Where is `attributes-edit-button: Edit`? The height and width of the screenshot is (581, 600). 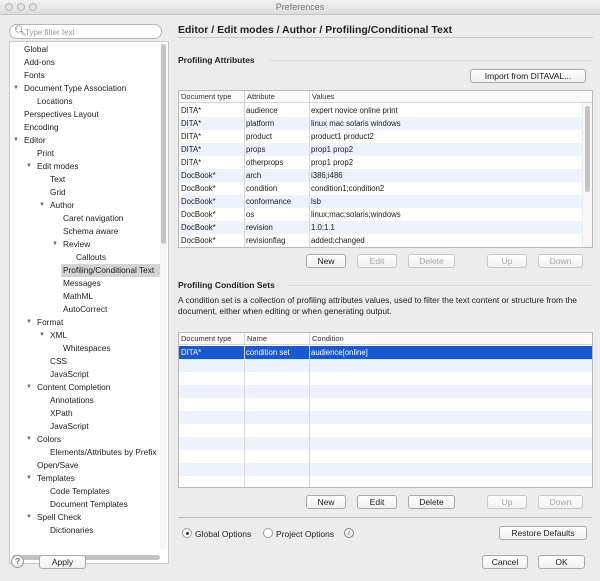 attributes-edit-button: Edit is located at coordinates (377, 261).